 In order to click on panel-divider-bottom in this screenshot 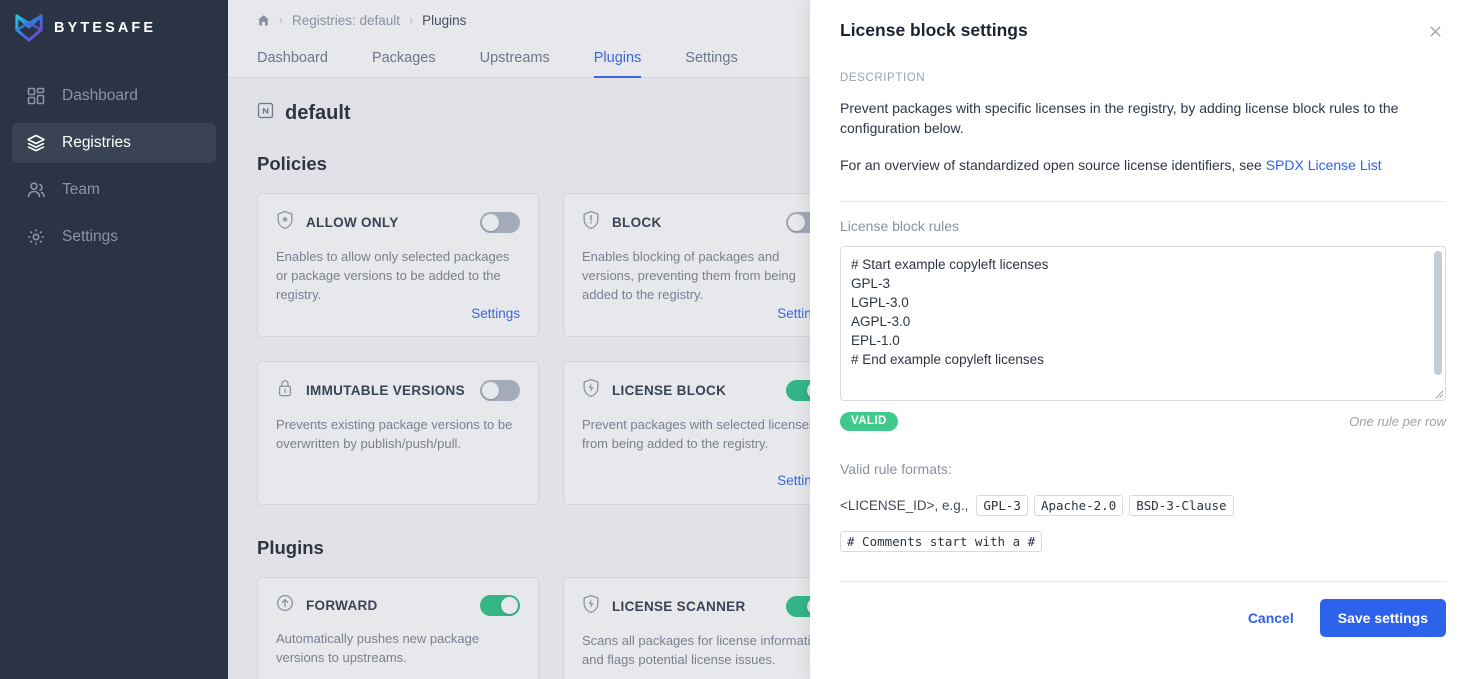, I will do `click(1143, 581)`.